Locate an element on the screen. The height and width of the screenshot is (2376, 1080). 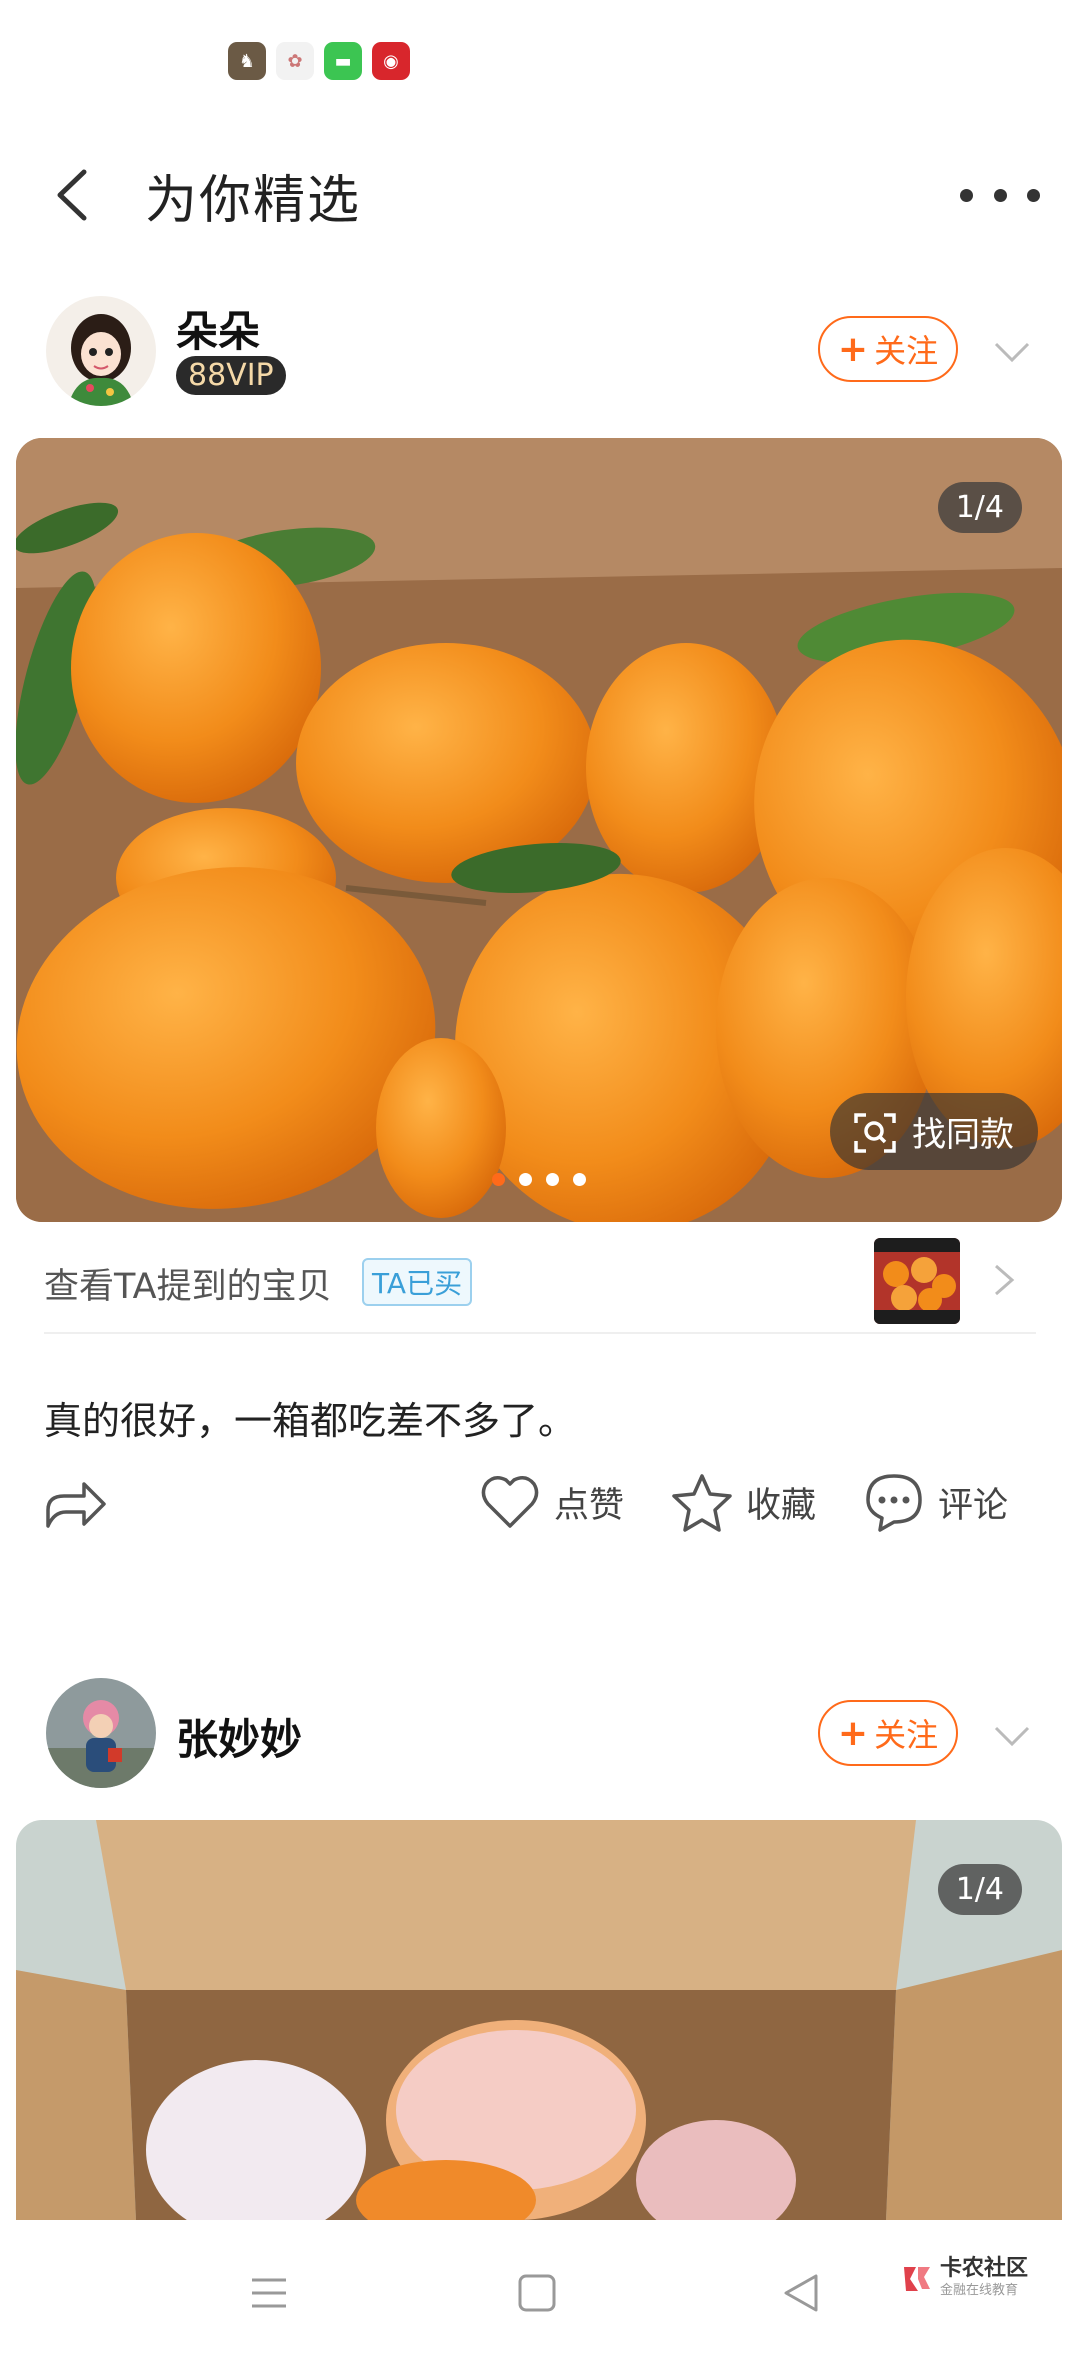
user-name: 朵朵 is located at coordinates (218, 328).